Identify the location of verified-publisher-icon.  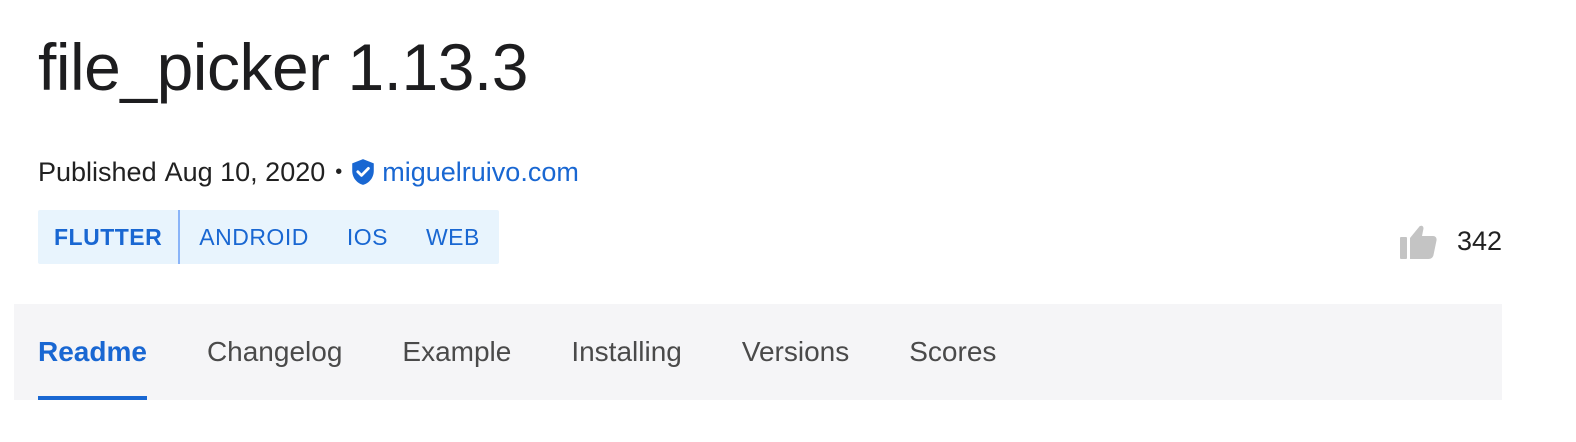
(363, 172).